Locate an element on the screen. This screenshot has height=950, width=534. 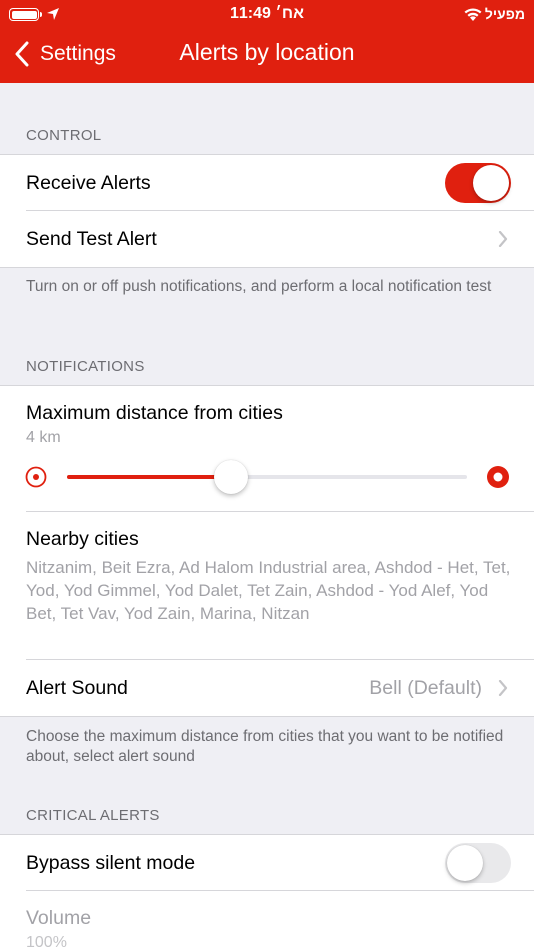
max-distance-row: Maximum distance from cities 4 km is located at coordinates (267, 449).